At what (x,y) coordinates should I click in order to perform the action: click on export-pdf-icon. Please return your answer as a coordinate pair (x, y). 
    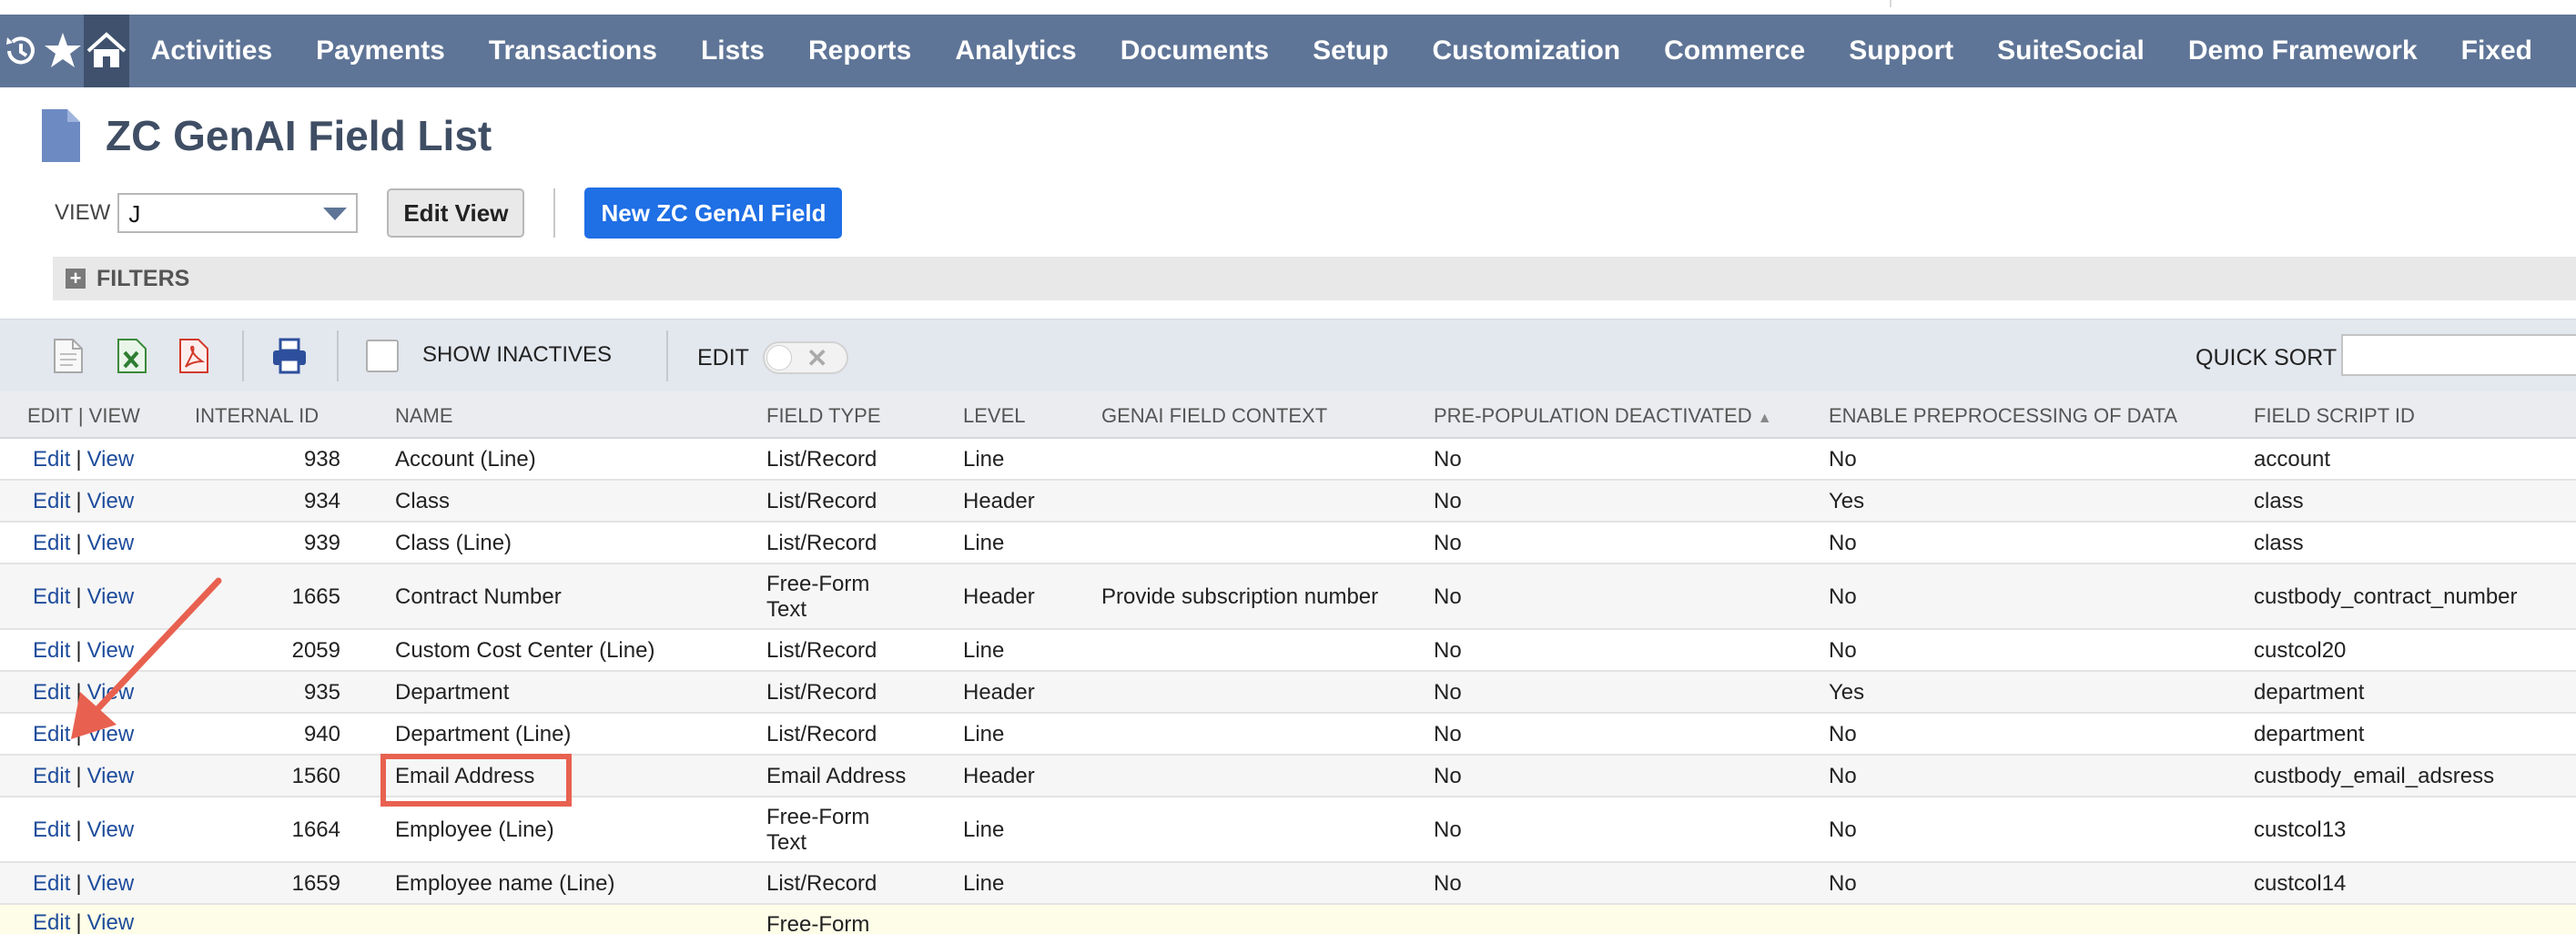
    Looking at the image, I should click on (193, 356).